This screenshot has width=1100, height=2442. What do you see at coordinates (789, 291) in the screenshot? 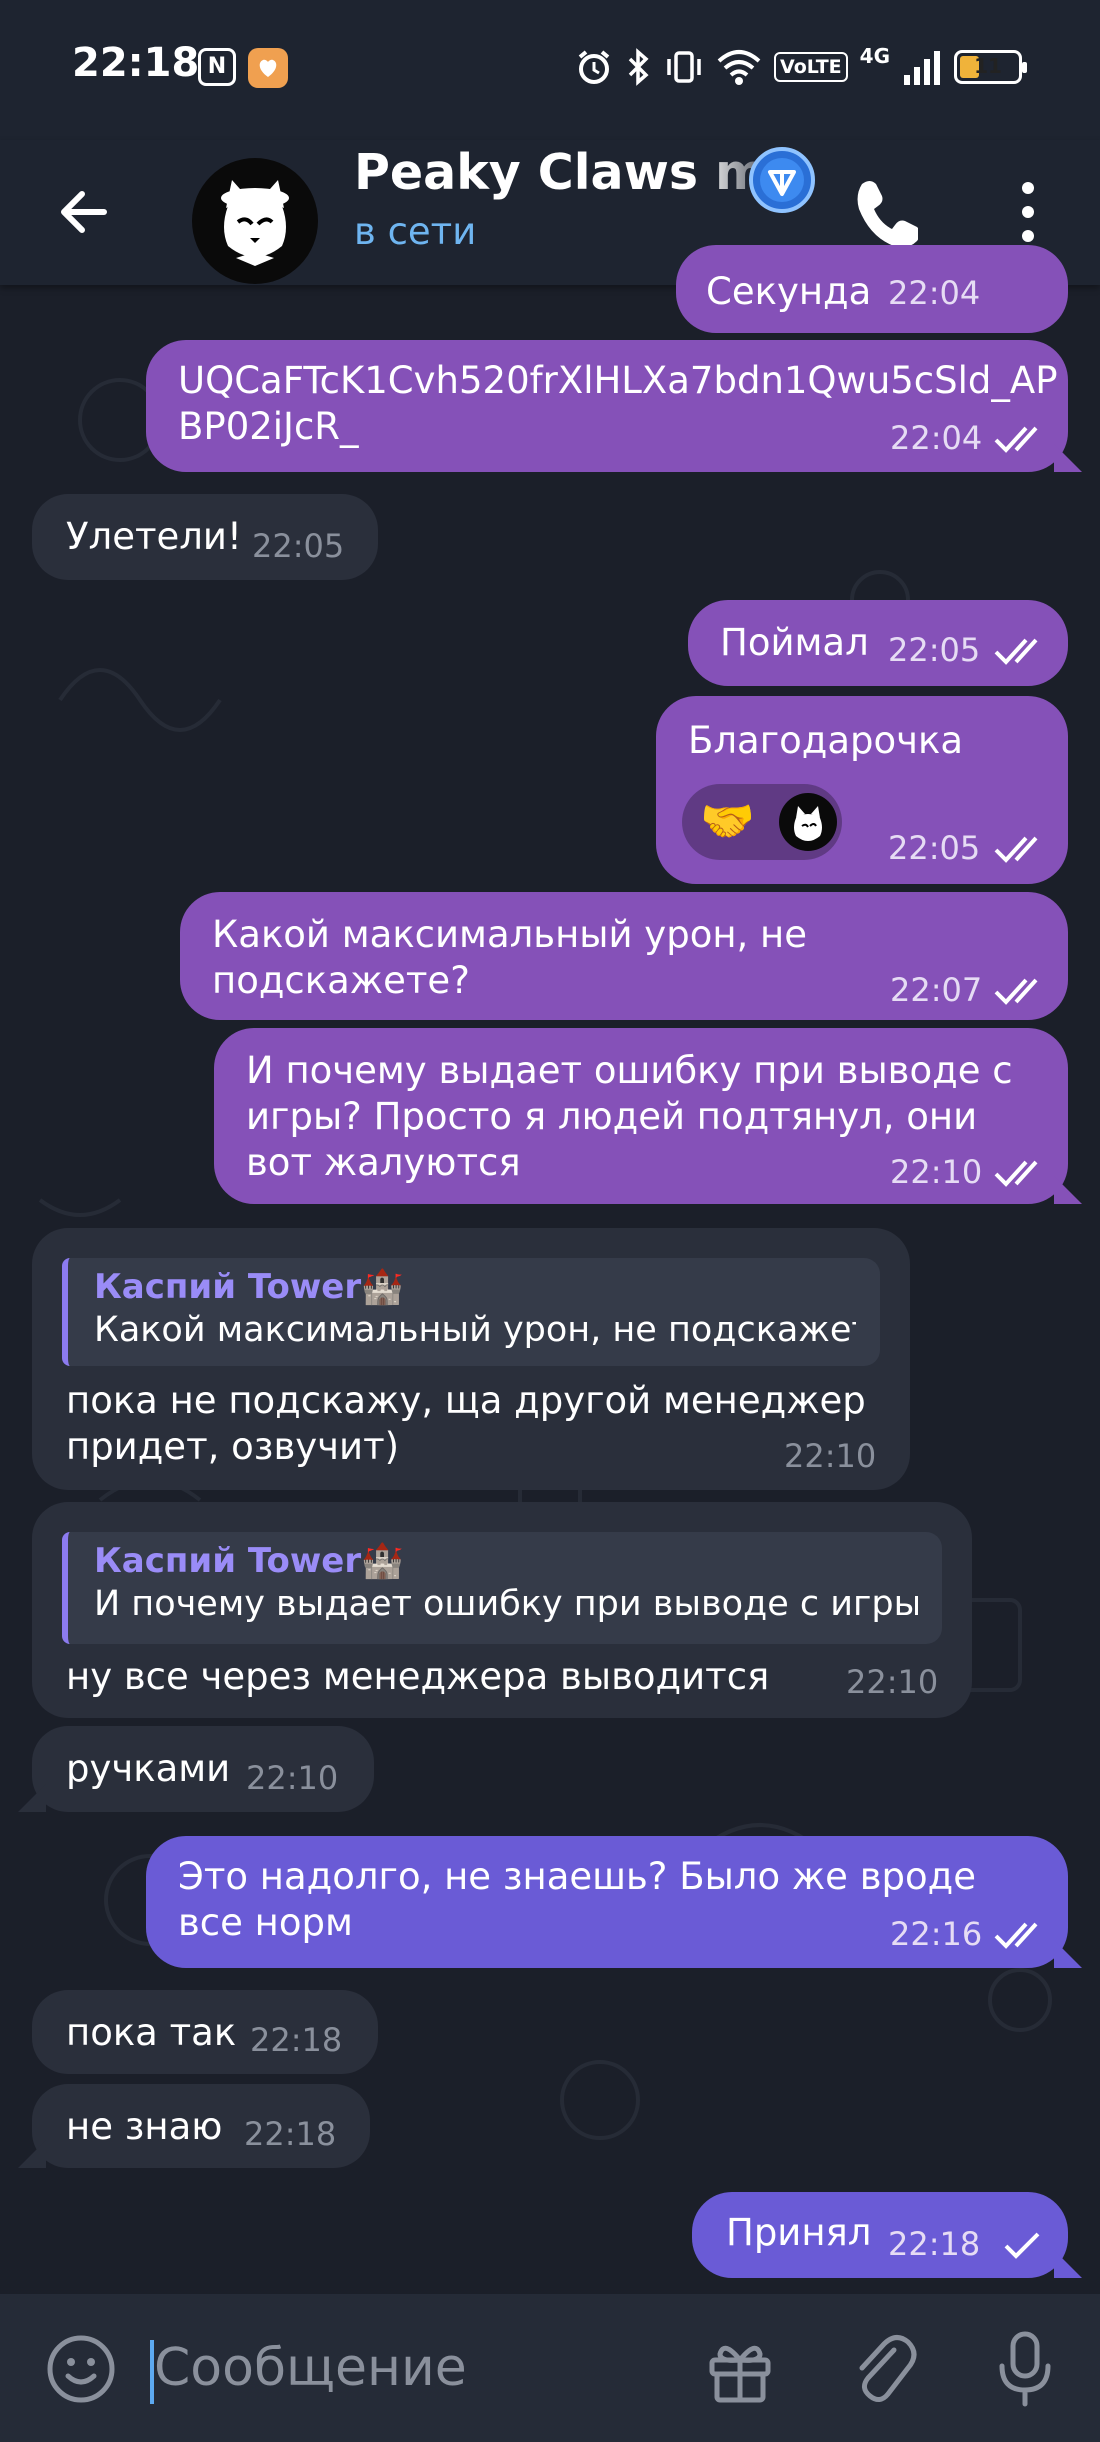
I see `message-text: Секунда` at bounding box center [789, 291].